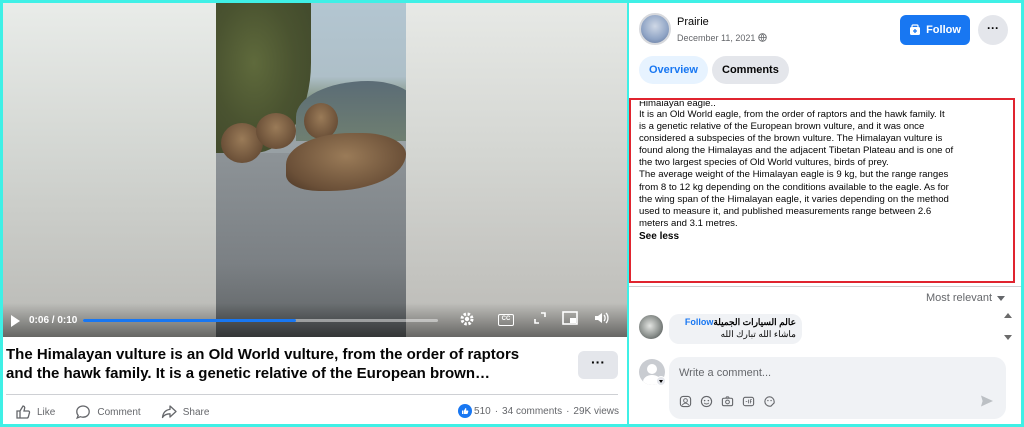 Image resolution: width=1024 pixels, height=427 pixels. Describe the element at coordinates (602, 320) in the screenshot. I see `volume-icon` at that location.